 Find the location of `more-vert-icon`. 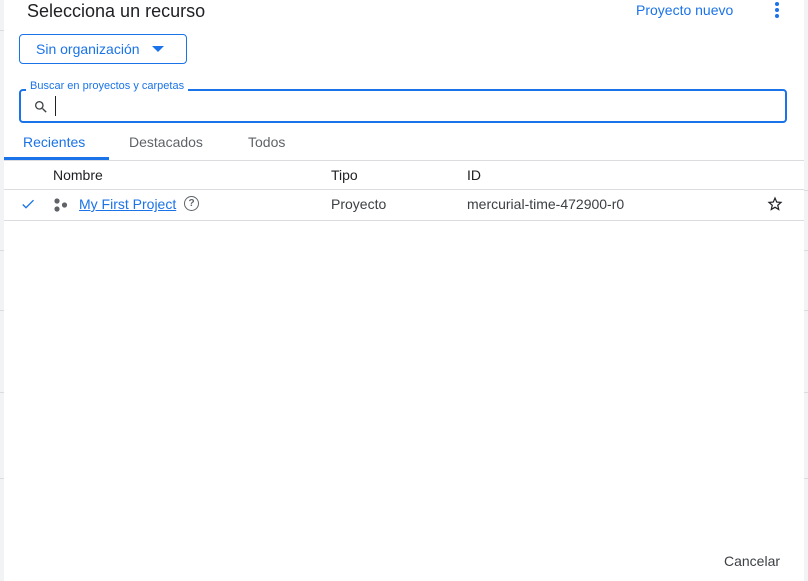

more-vert-icon is located at coordinates (777, 11).